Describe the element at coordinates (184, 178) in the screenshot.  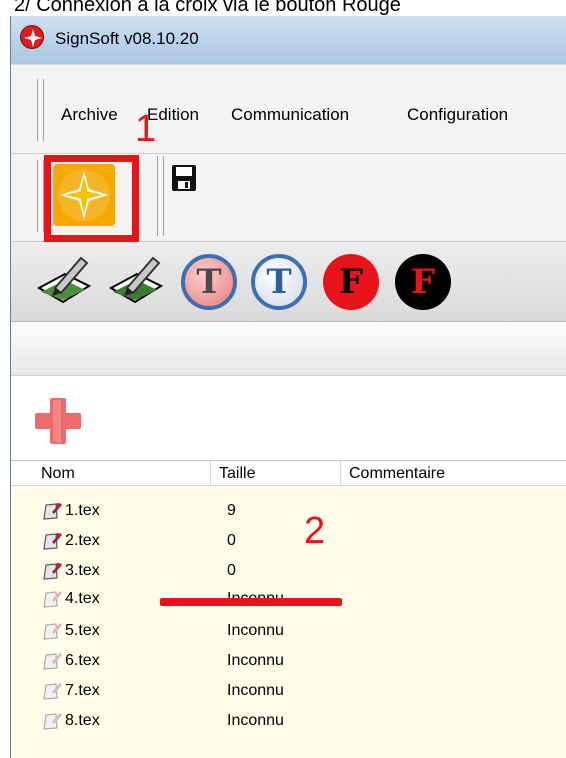
I see `save-icon` at that location.